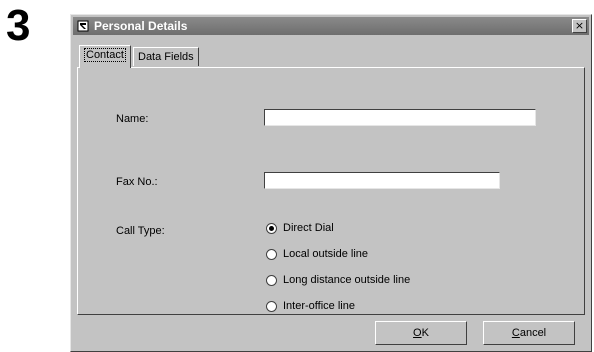 This screenshot has width=594, height=352. What do you see at coordinates (533, 333) in the screenshot?
I see `cancel-label: ancel` at bounding box center [533, 333].